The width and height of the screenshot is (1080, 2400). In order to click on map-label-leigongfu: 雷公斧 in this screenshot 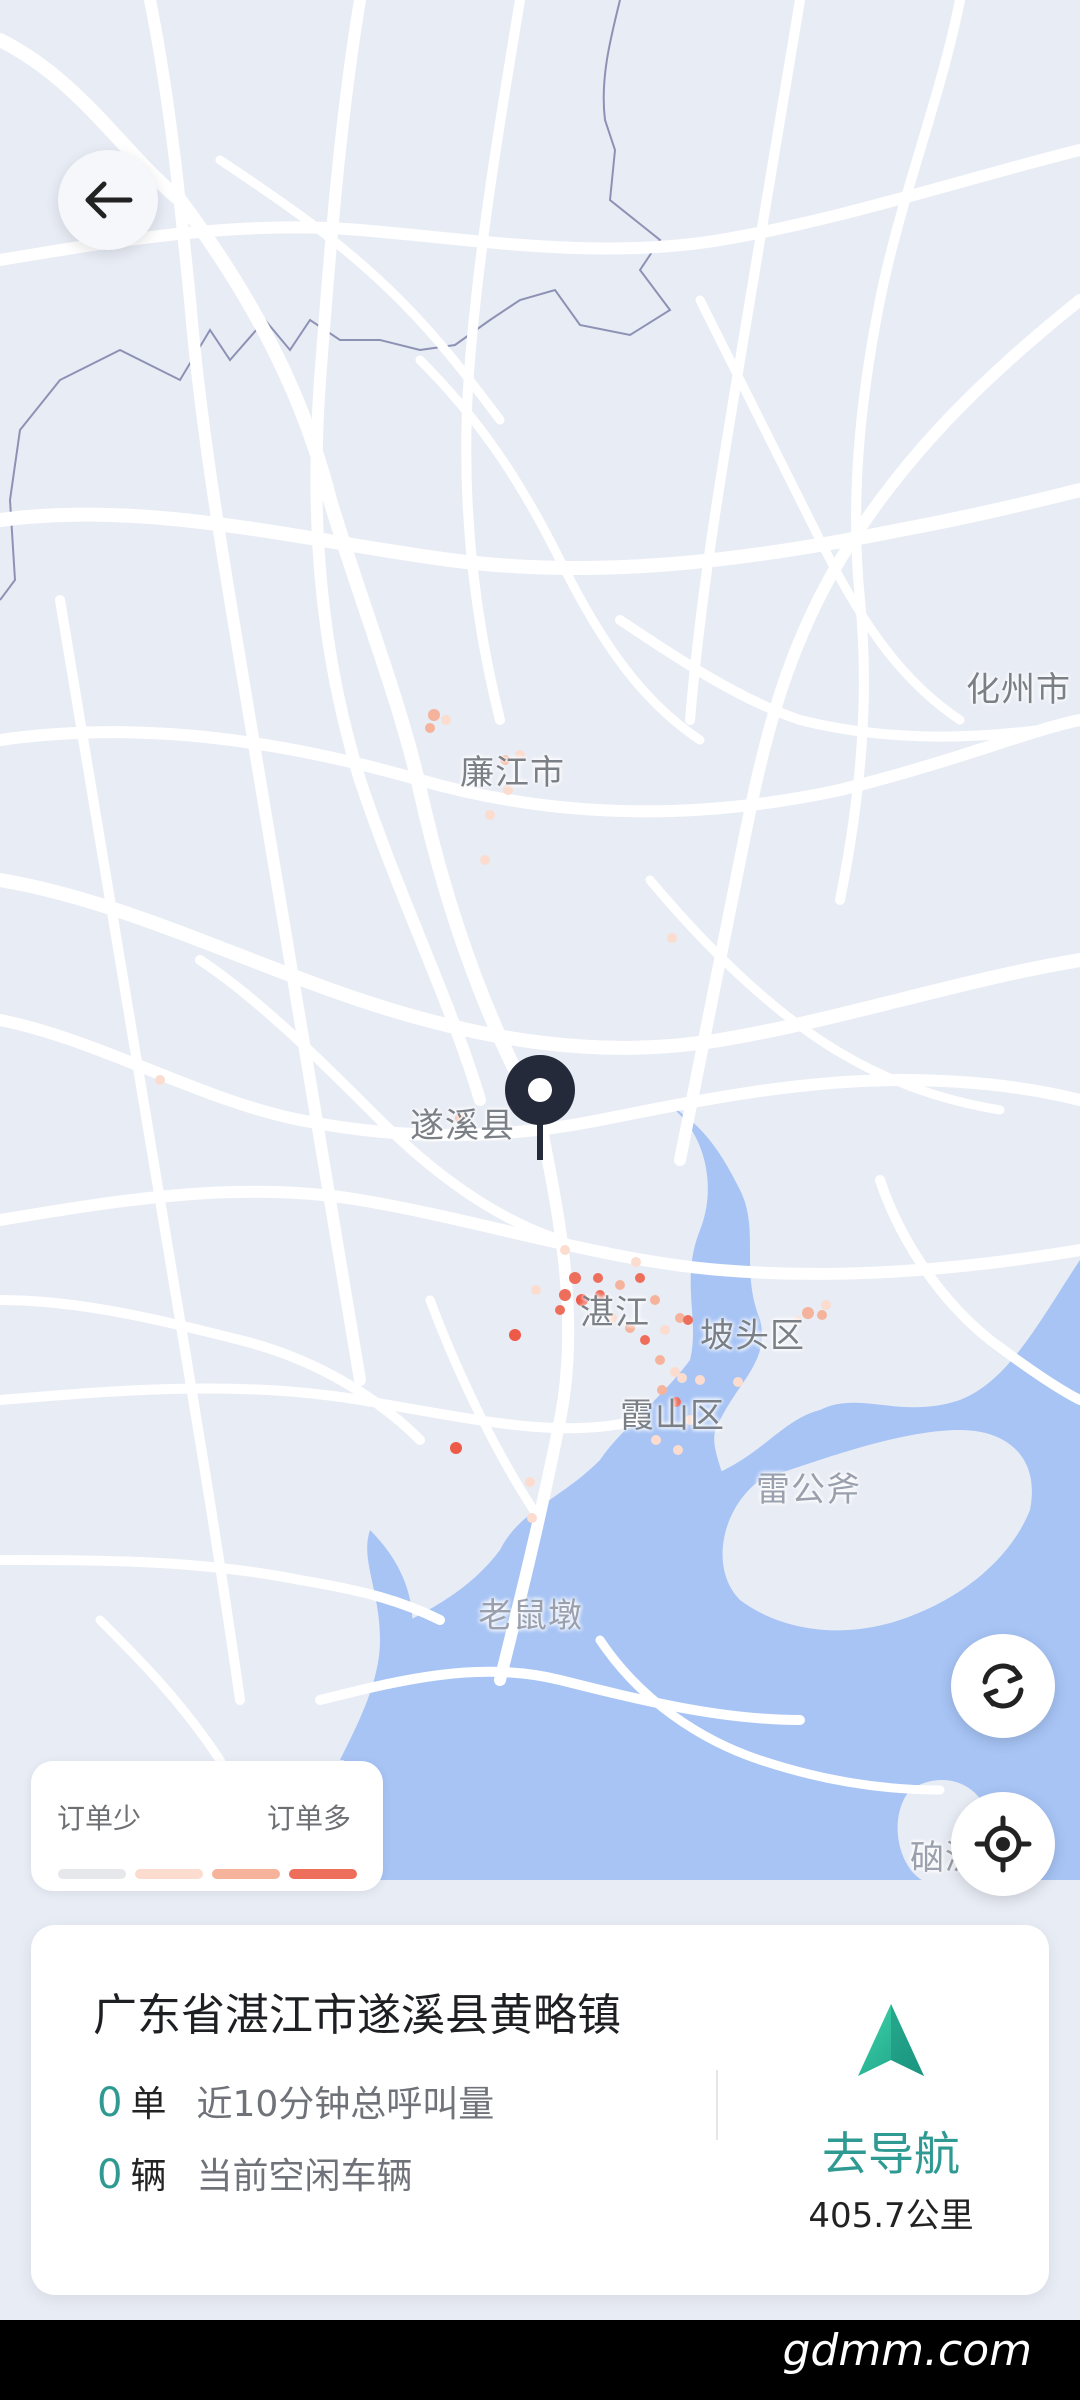, I will do `click(808, 1490)`.